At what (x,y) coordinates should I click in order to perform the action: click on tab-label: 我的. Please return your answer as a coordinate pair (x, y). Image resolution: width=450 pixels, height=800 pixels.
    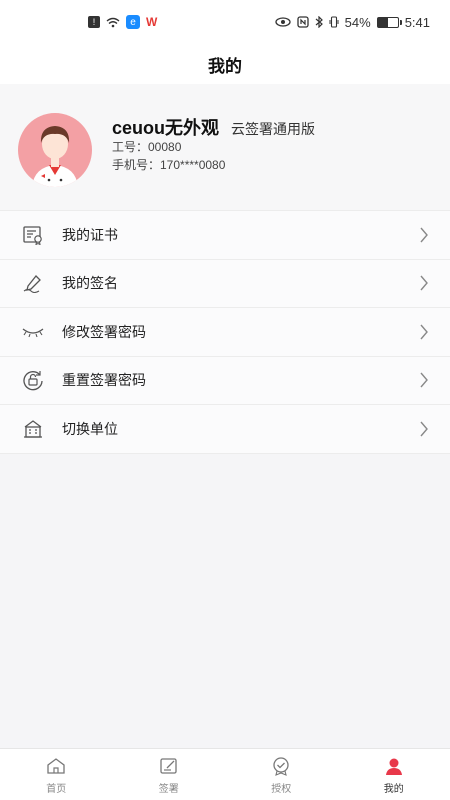
    Looking at the image, I should click on (393, 789).